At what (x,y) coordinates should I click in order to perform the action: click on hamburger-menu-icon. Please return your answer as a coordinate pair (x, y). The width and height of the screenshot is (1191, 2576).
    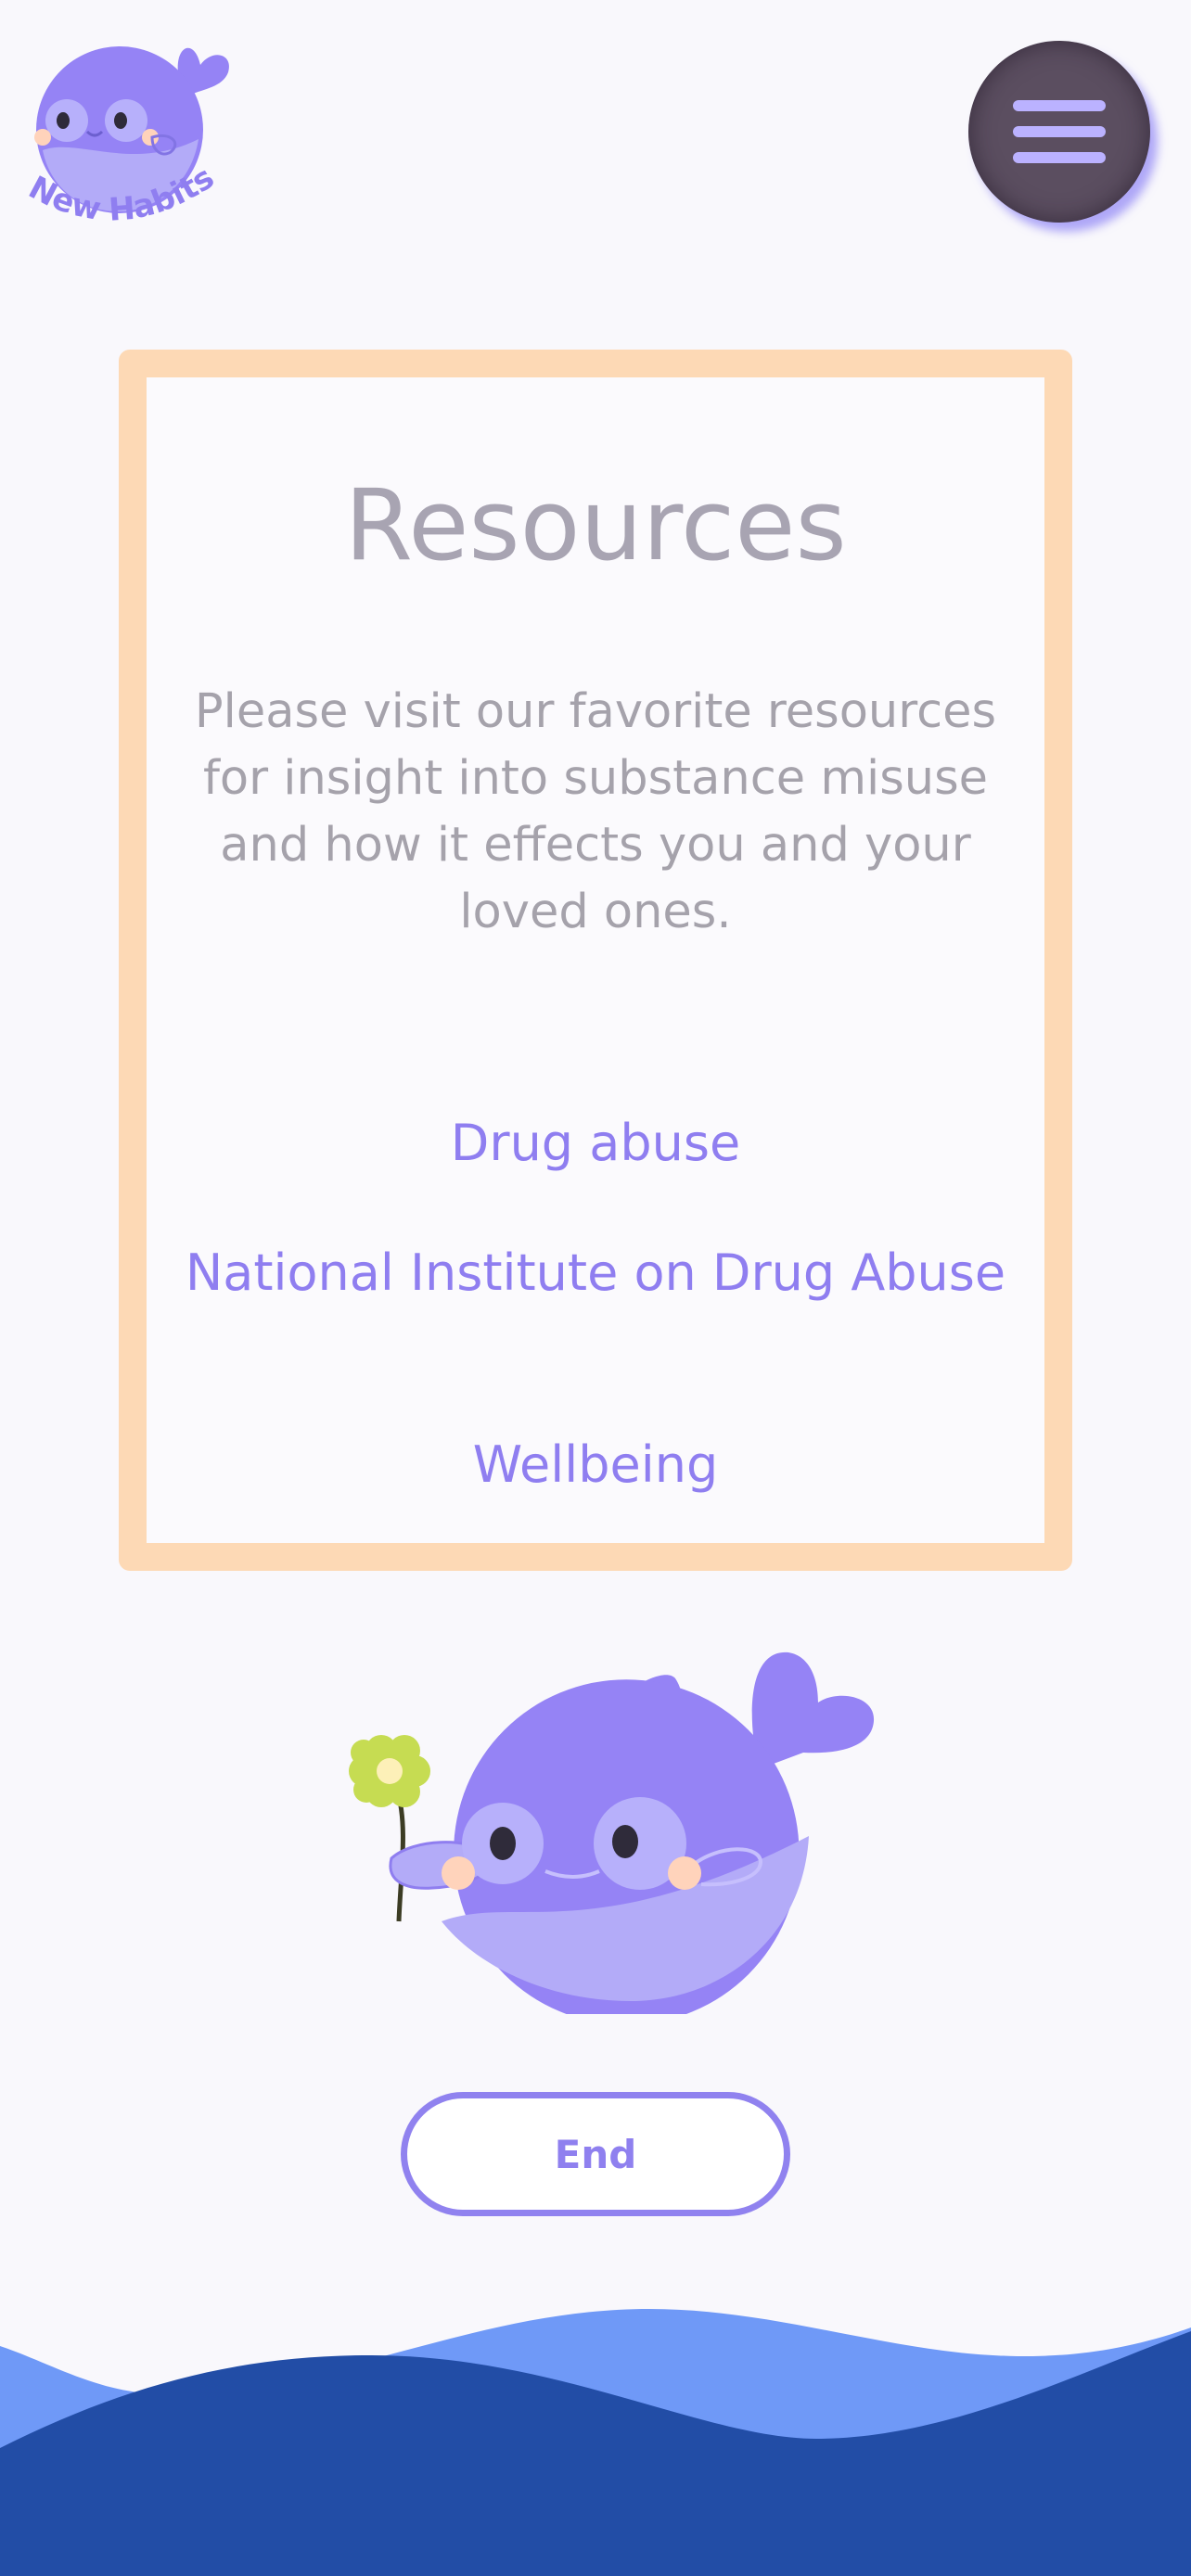
    Looking at the image, I should click on (1059, 131).